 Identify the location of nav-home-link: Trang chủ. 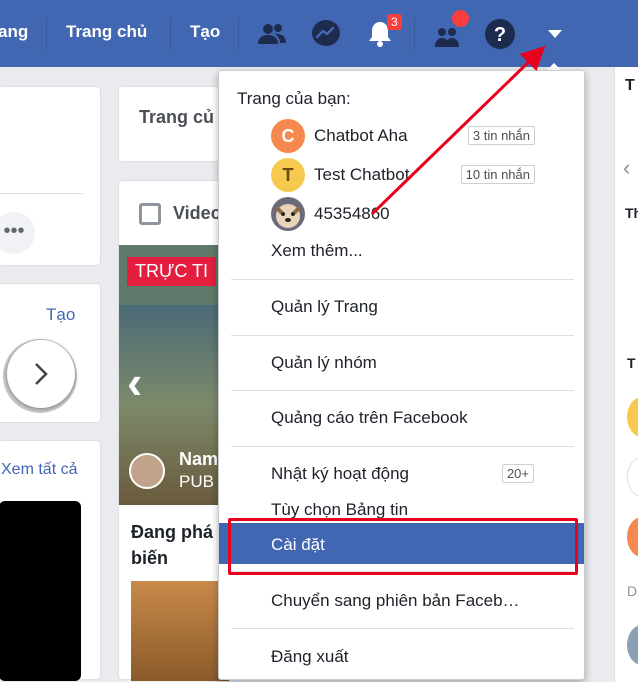
(106, 32).